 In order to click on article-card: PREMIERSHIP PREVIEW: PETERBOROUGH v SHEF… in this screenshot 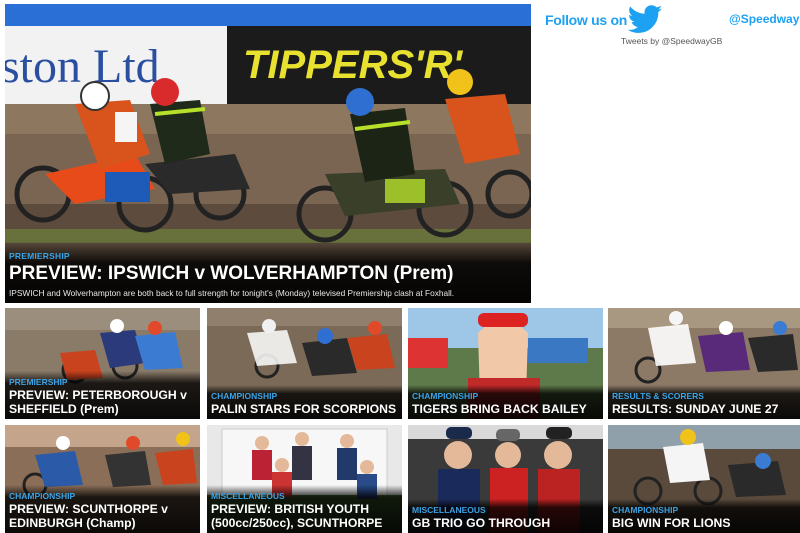, I will do `click(102, 363)`.